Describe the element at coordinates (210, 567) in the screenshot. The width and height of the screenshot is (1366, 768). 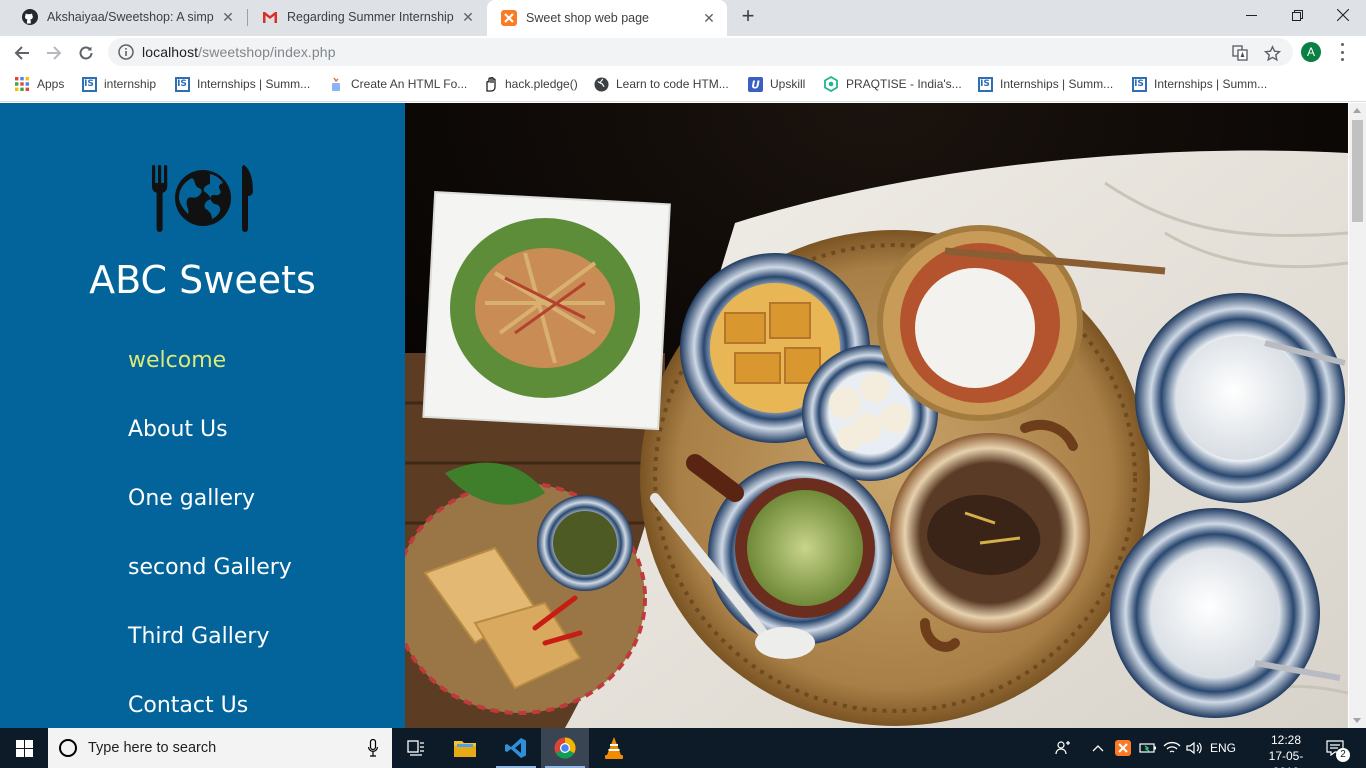
I see `nav-link-second-gallery: second Gallery` at that location.